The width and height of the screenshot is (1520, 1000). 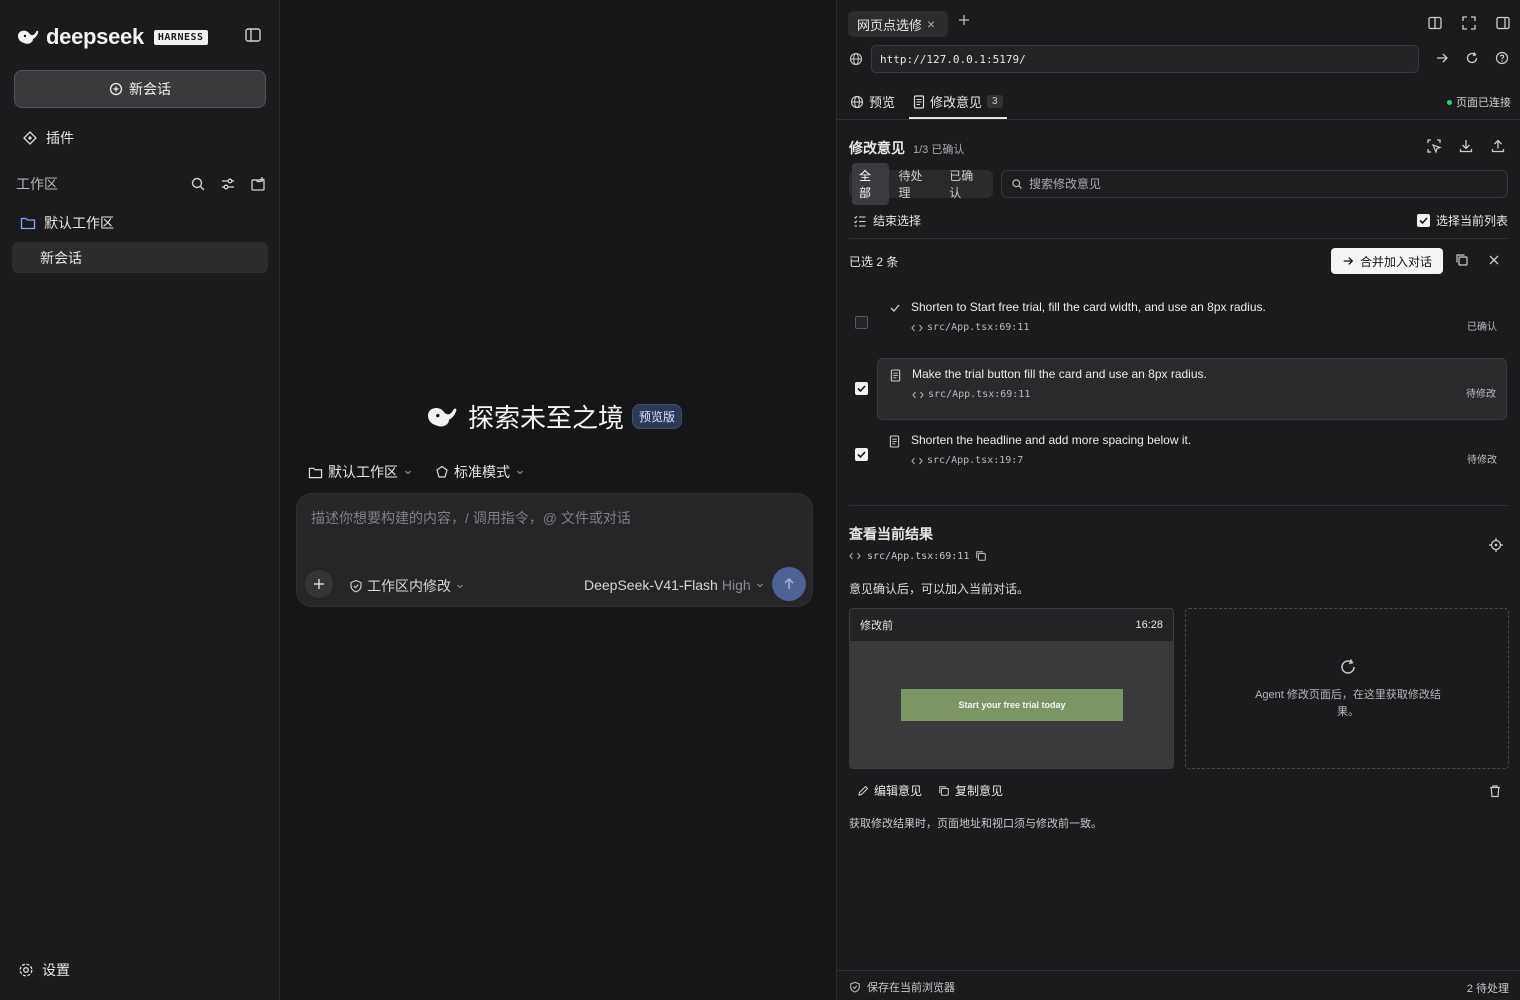 I want to click on filter-pending: 待处理, so click(x=916, y=184).